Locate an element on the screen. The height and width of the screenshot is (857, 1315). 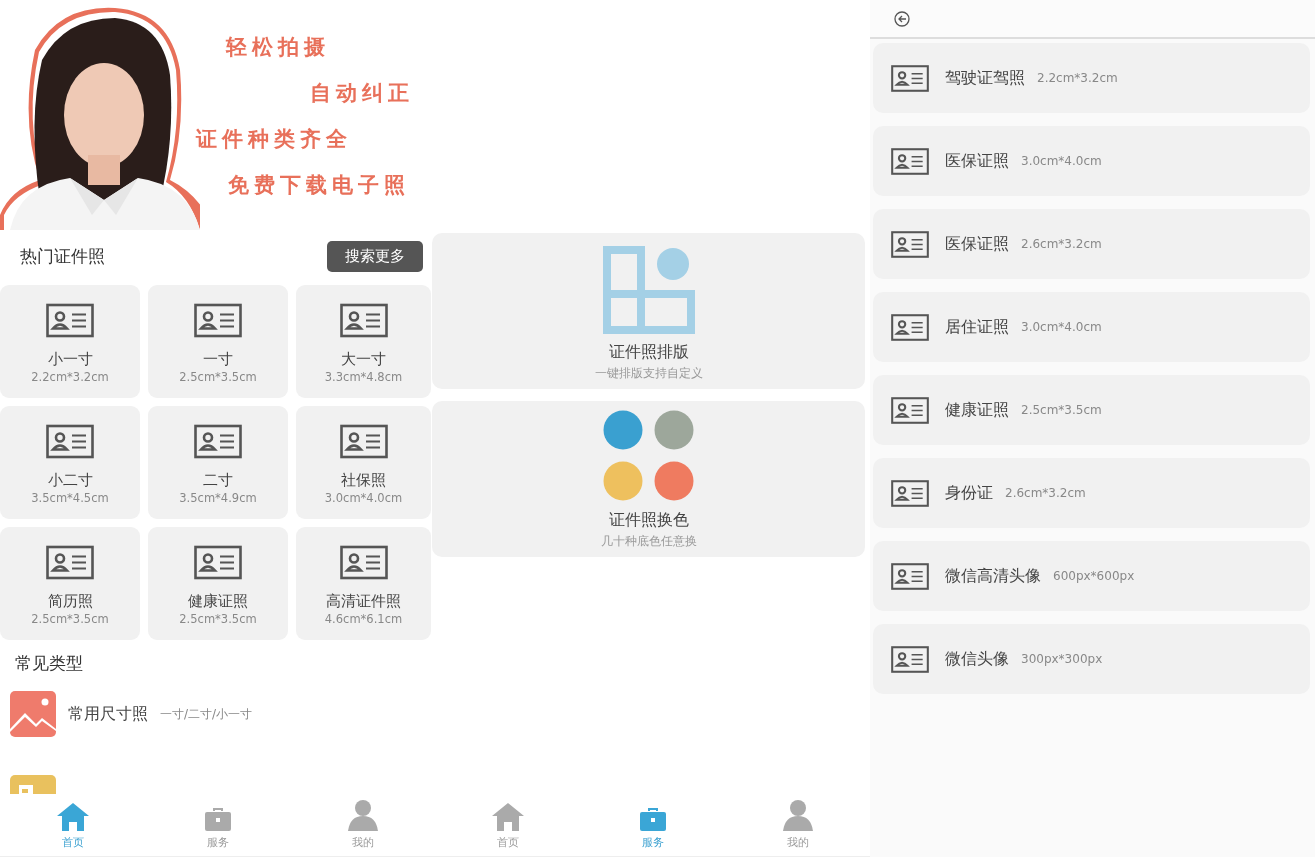
section-title: 常见类型 is located at coordinates (49, 663).